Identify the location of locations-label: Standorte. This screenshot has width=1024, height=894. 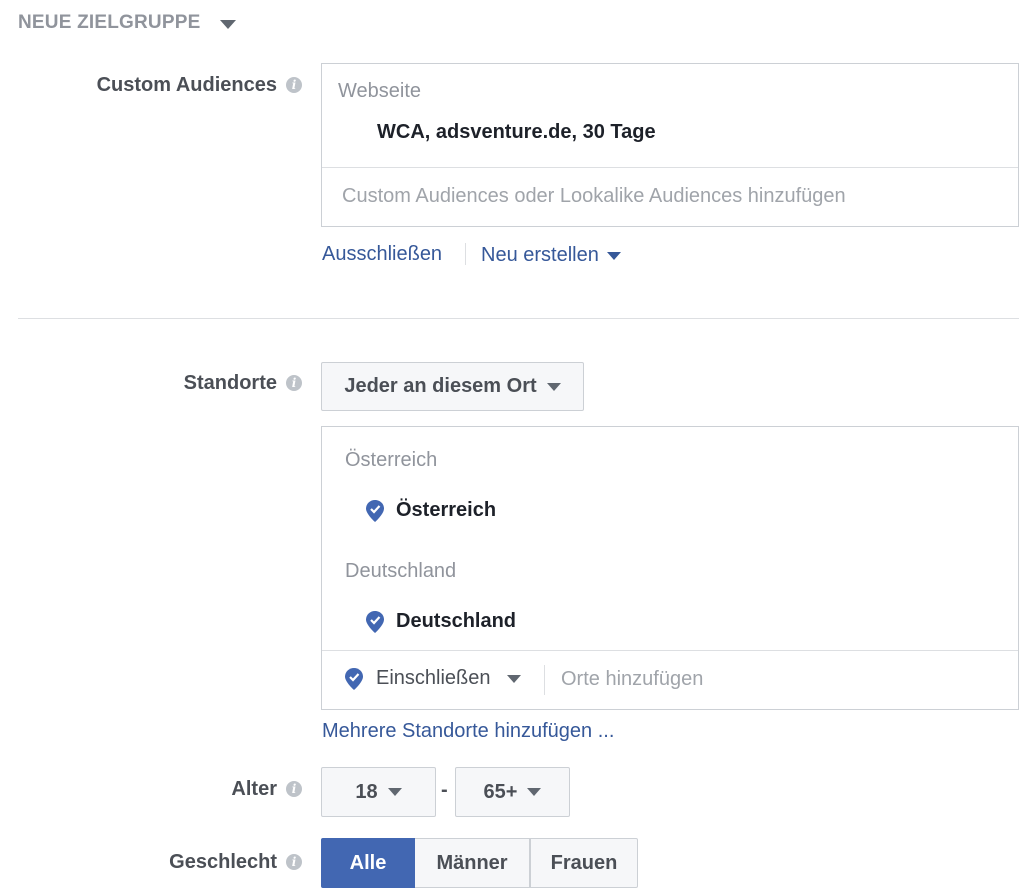
(230, 382).